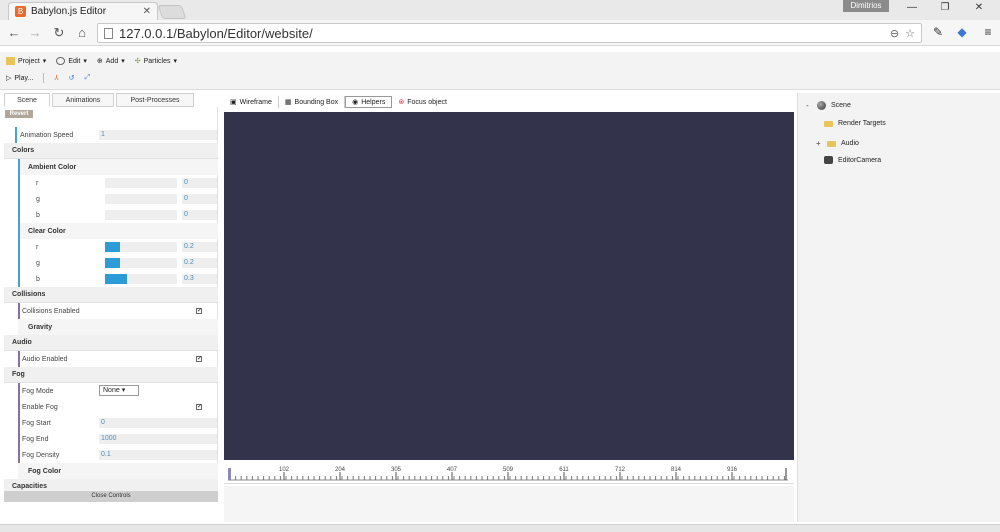  What do you see at coordinates (72, 78) in the screenshot?
I see `transform-rotate-icon: ↺` at bounding box center [72, 78].